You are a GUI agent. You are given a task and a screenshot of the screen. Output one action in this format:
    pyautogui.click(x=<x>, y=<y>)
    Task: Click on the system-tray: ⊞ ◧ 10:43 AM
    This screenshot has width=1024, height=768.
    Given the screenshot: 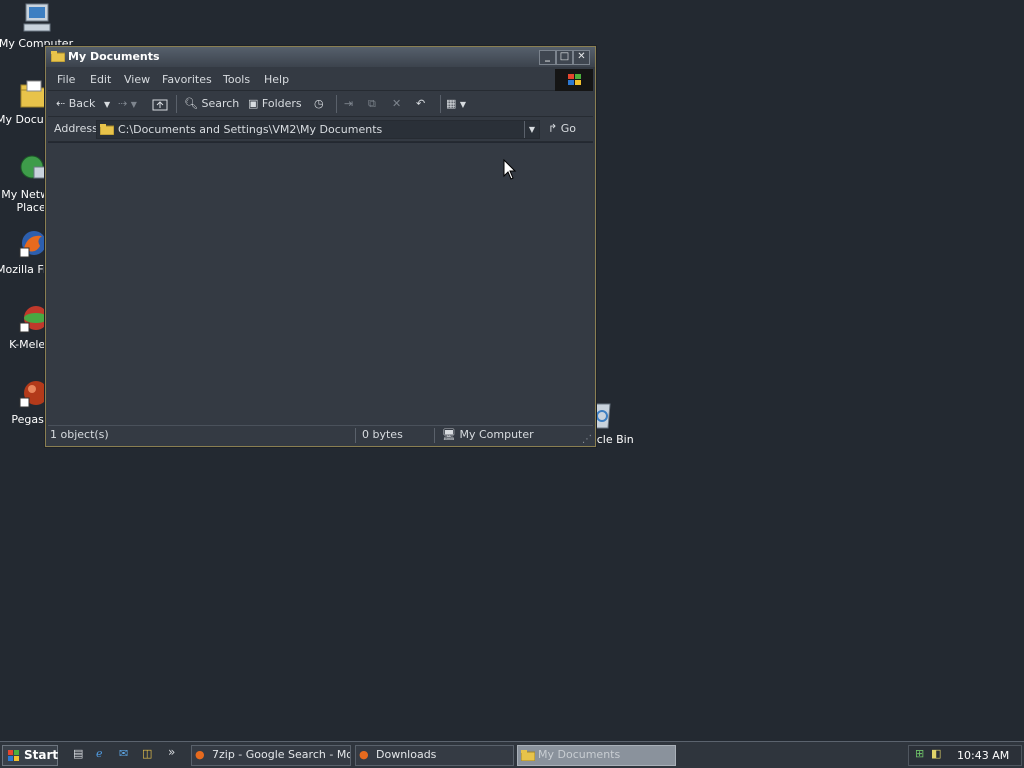 What is the action you would take?
    pyautogui.click(x=965, y=755)
    